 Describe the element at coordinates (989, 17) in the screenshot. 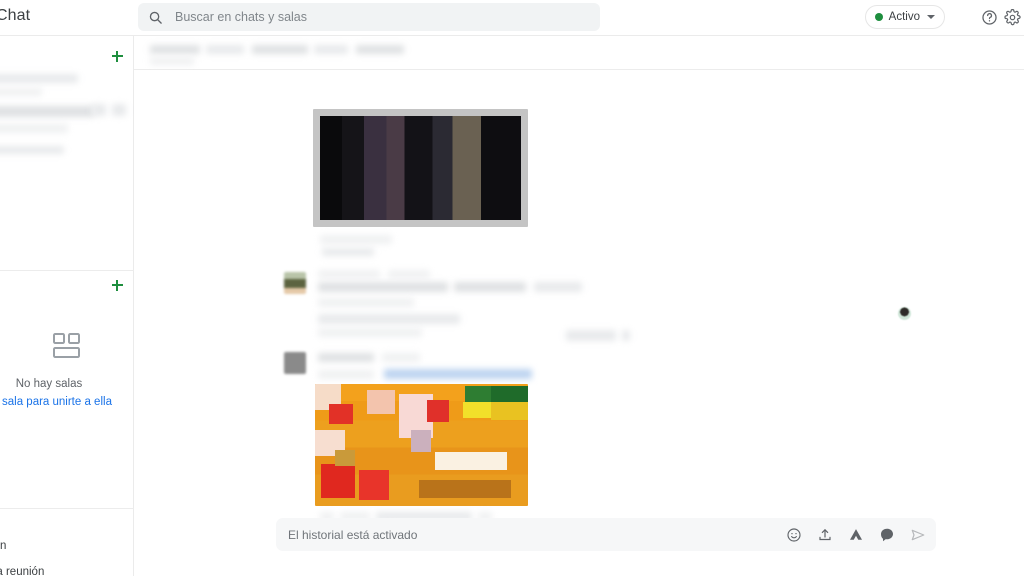

I see `help-circle-icon` at that location.